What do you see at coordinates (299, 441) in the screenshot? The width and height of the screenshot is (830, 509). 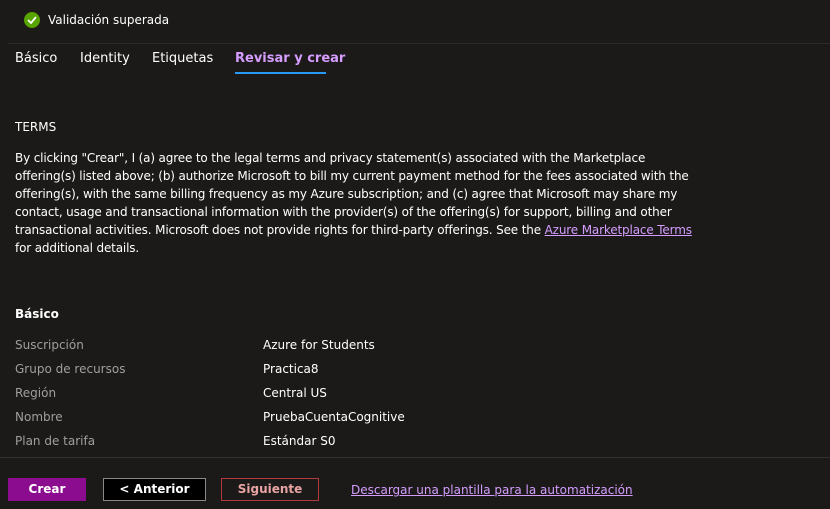 I see `summary-value: Estándar S0` at bounding box center [299, 441].